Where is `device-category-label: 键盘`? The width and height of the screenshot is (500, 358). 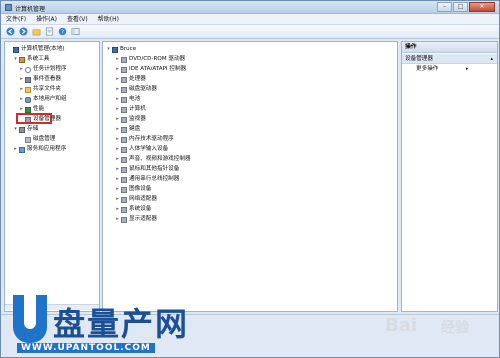 device-category-label: 键盘 is located at coordinates (135, 129).